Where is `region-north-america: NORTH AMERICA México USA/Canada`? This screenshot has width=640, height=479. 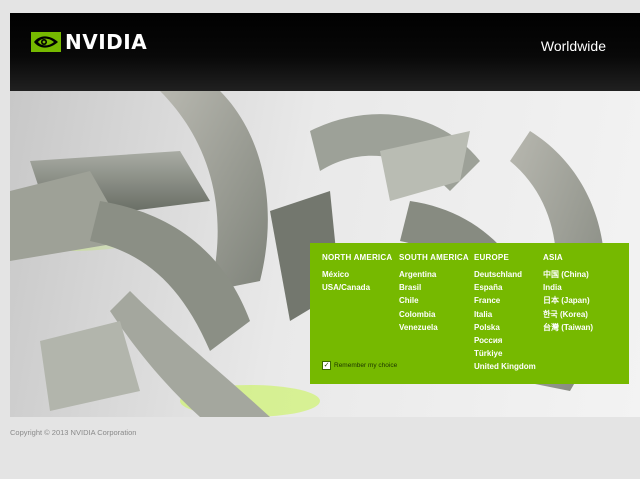
region-north-america: NORTH AMERICA México USA/Canada is located at coordinates (357, 273).